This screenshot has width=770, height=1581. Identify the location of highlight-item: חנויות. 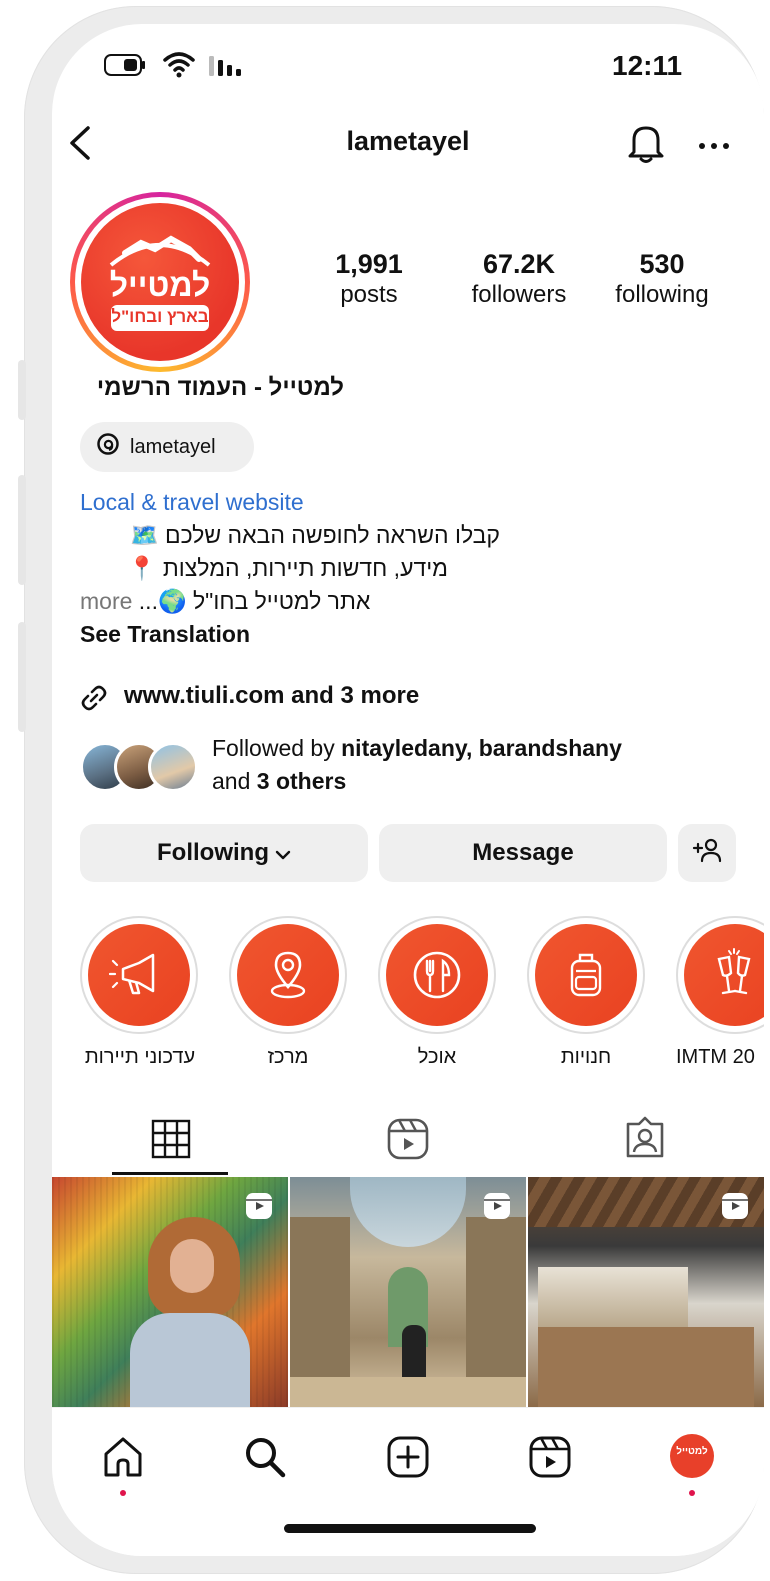
(586, 992).